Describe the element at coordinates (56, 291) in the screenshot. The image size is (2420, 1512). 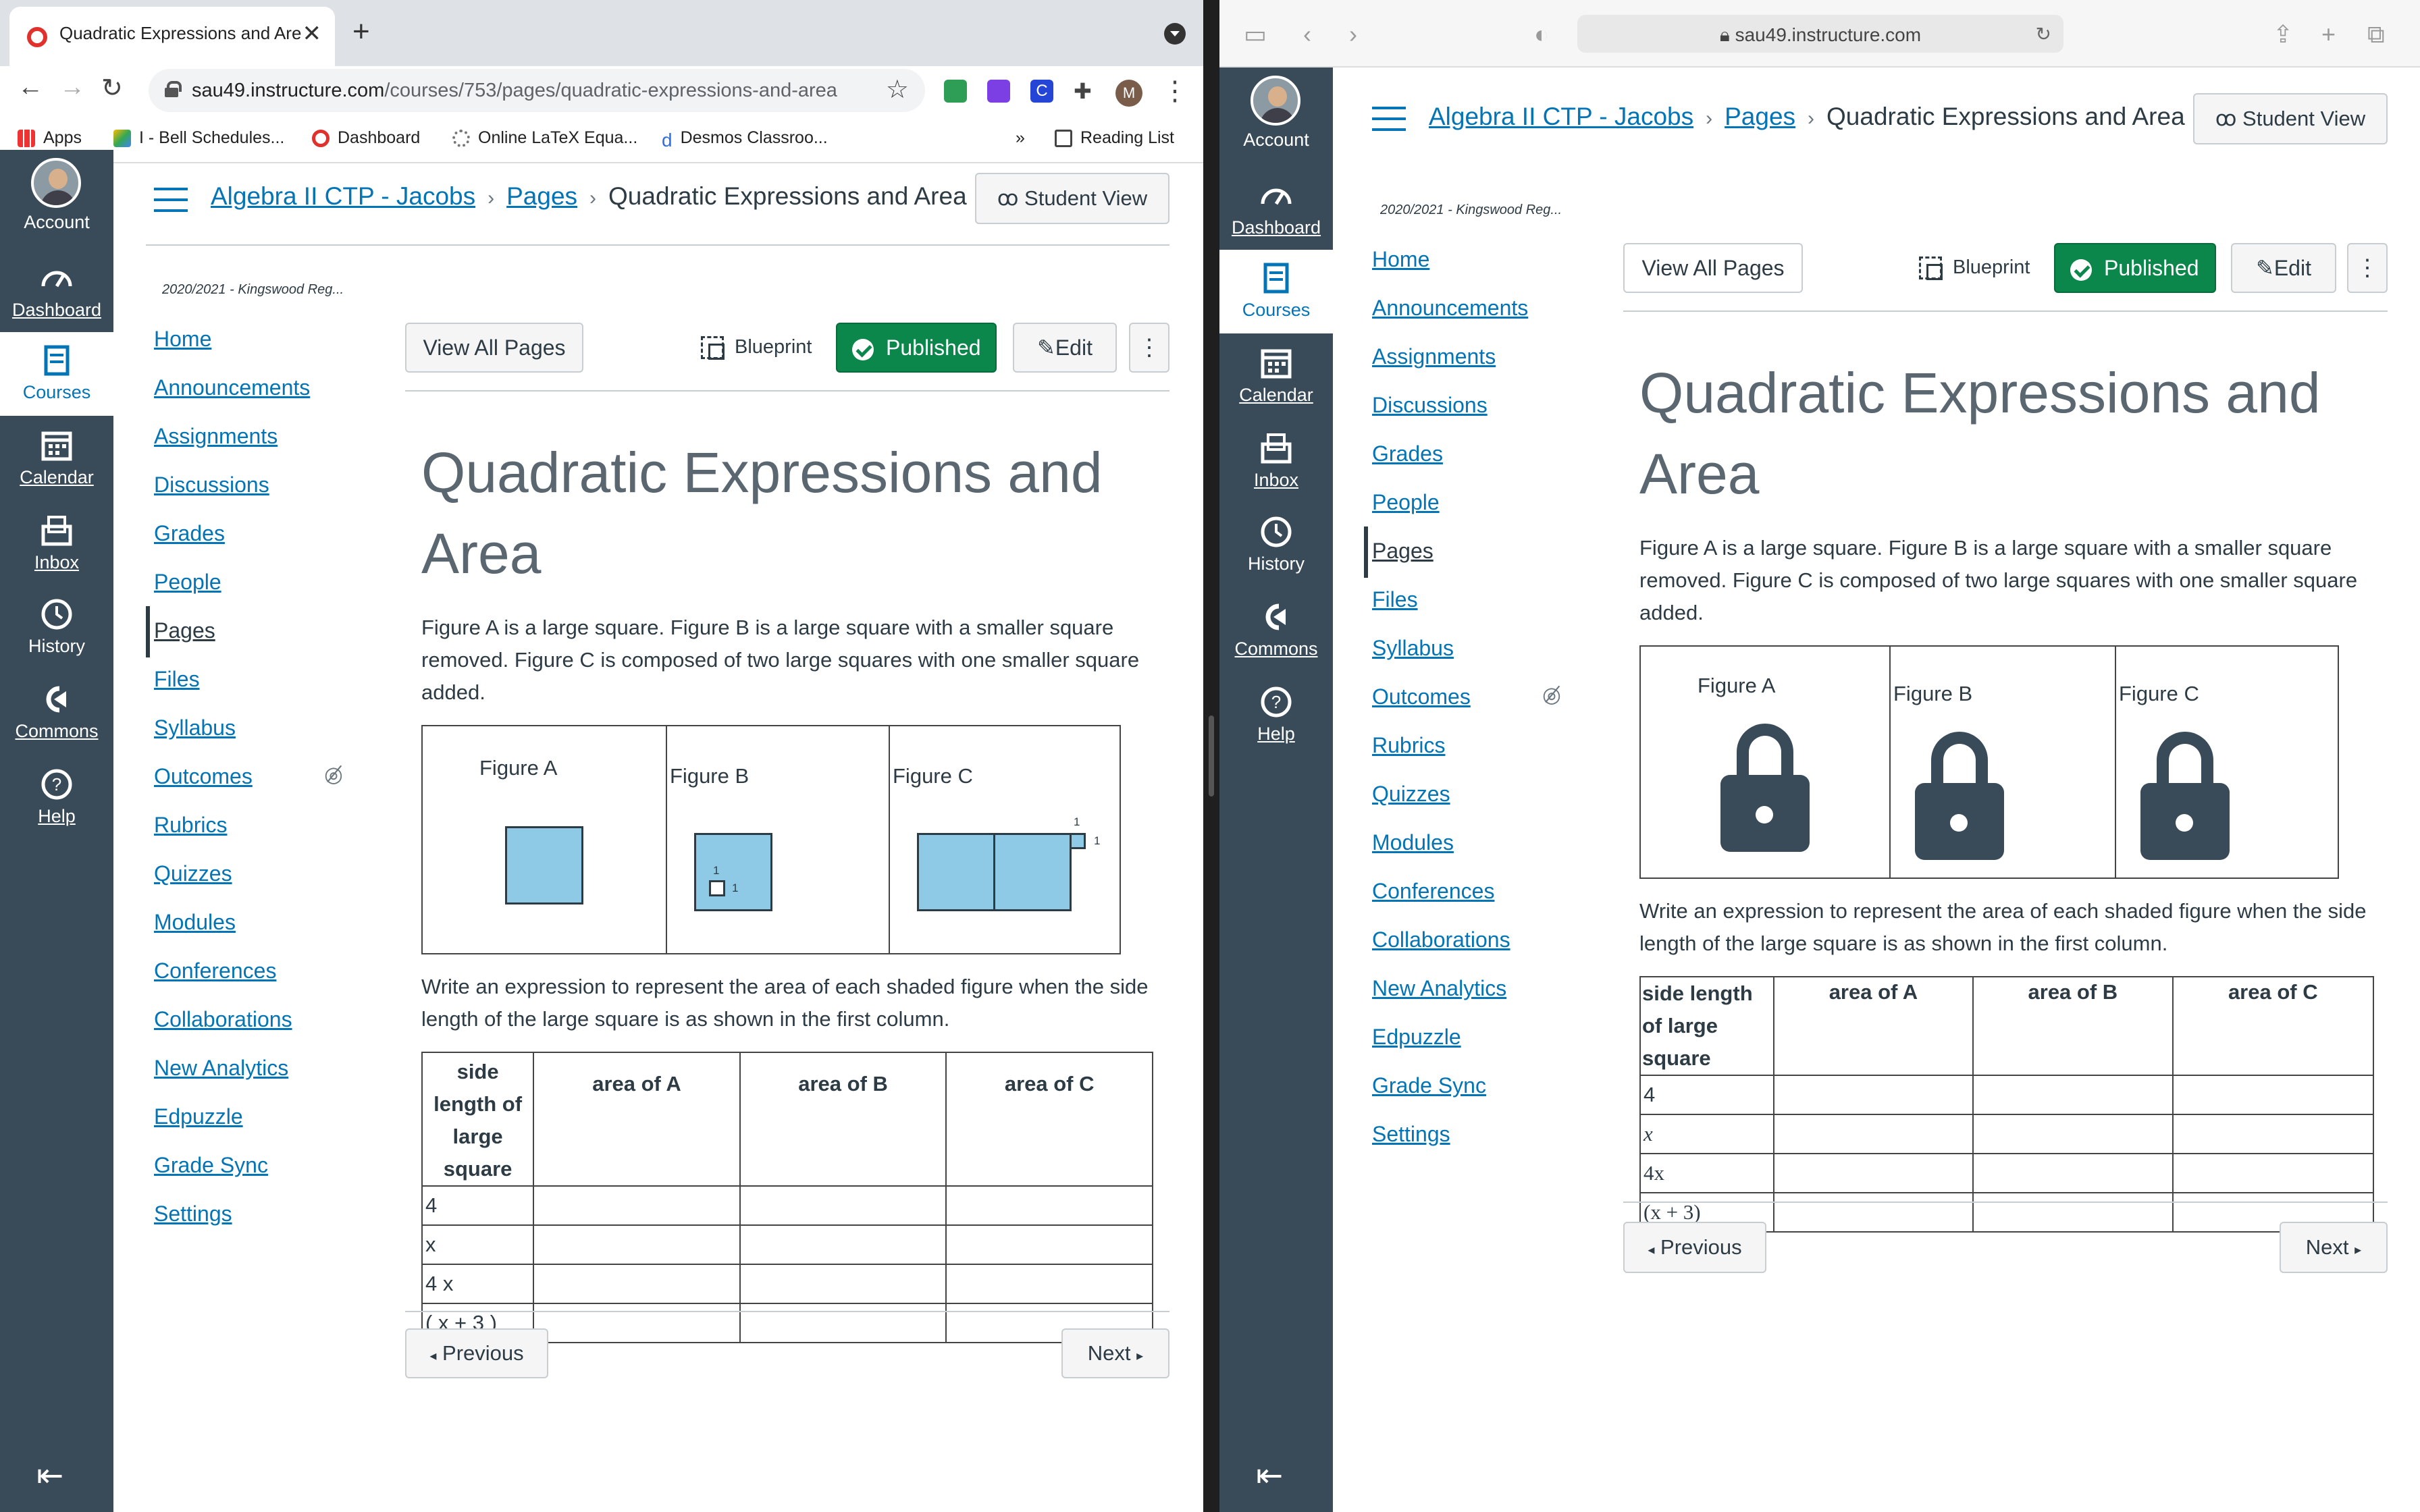
I see `global-nav-dashboard: Dashboard` at that location.